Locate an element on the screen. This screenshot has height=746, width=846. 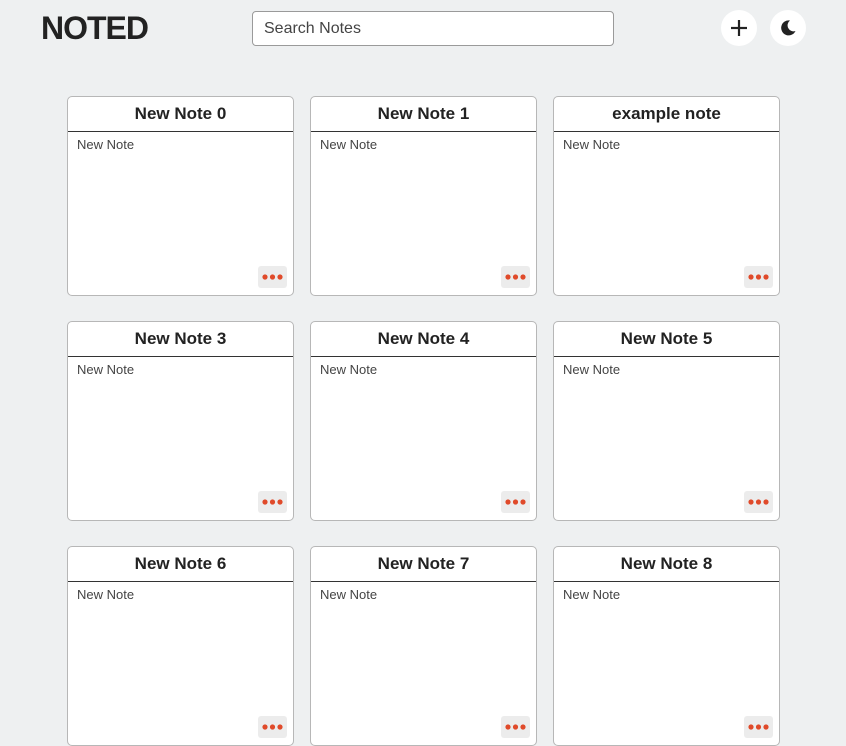
note-title: New Note 6 is located at coordinates (180, 564).